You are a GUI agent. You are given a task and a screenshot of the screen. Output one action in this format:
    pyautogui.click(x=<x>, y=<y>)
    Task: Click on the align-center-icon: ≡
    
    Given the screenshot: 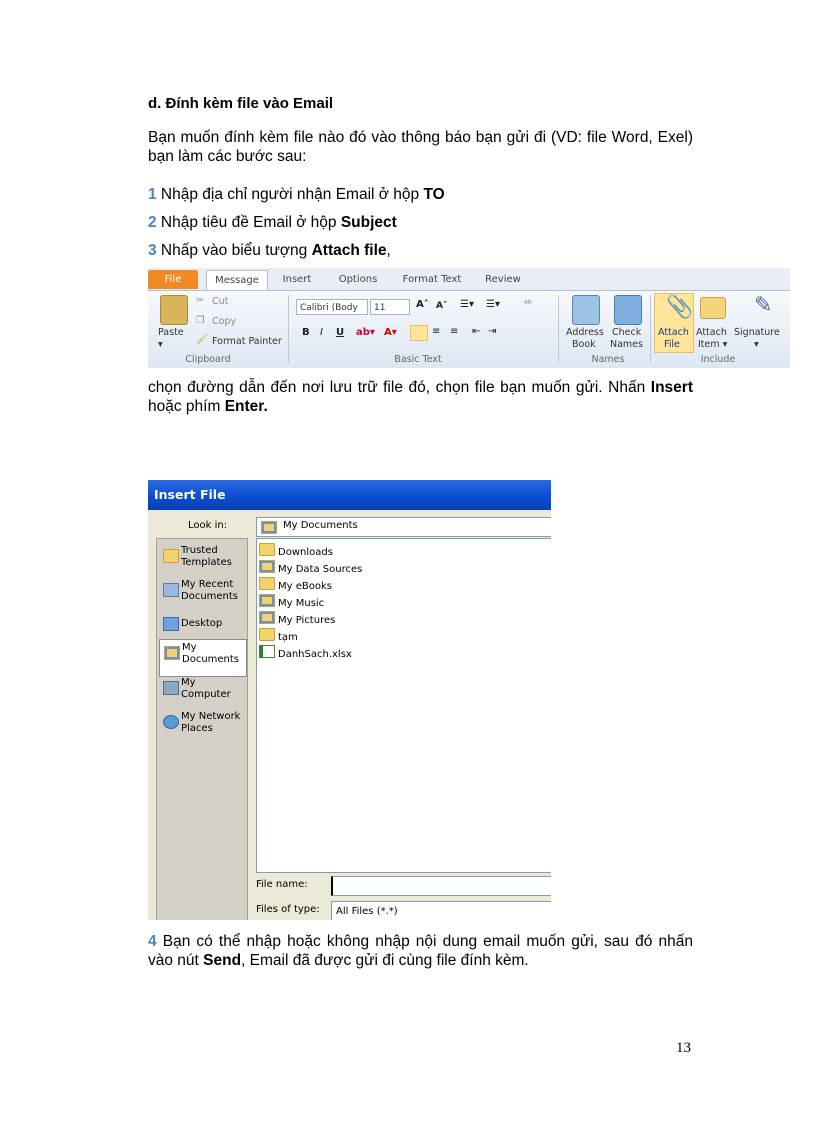 What is the action you would take?
    pyautogui.click(x=436, y=331)
    